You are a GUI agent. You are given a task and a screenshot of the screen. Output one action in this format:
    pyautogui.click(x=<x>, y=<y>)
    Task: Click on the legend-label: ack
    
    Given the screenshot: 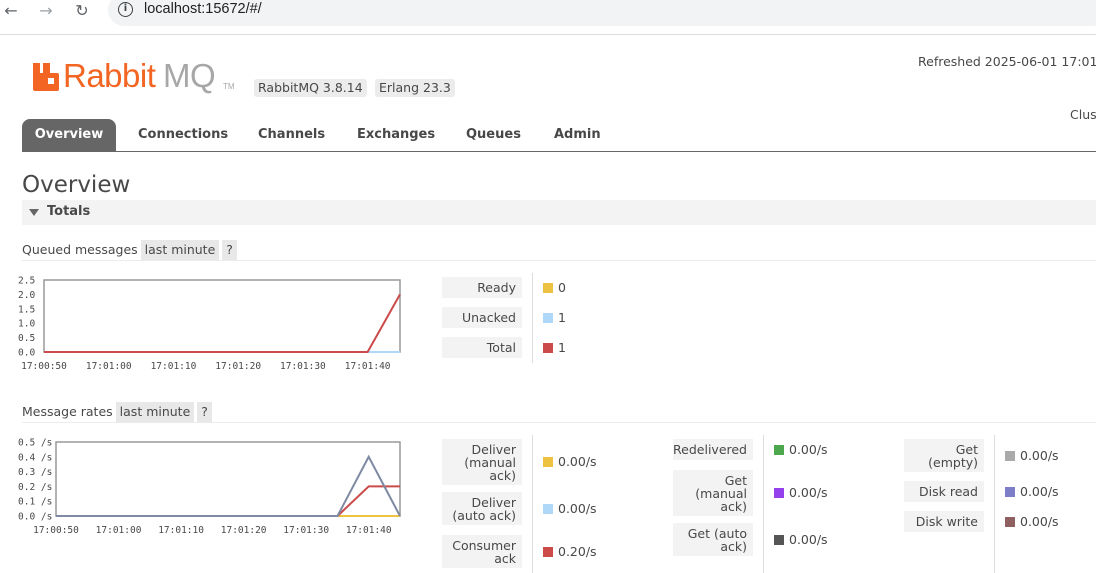 What is the action you would take?
    pyautogui.click(x=505, y=558)
    